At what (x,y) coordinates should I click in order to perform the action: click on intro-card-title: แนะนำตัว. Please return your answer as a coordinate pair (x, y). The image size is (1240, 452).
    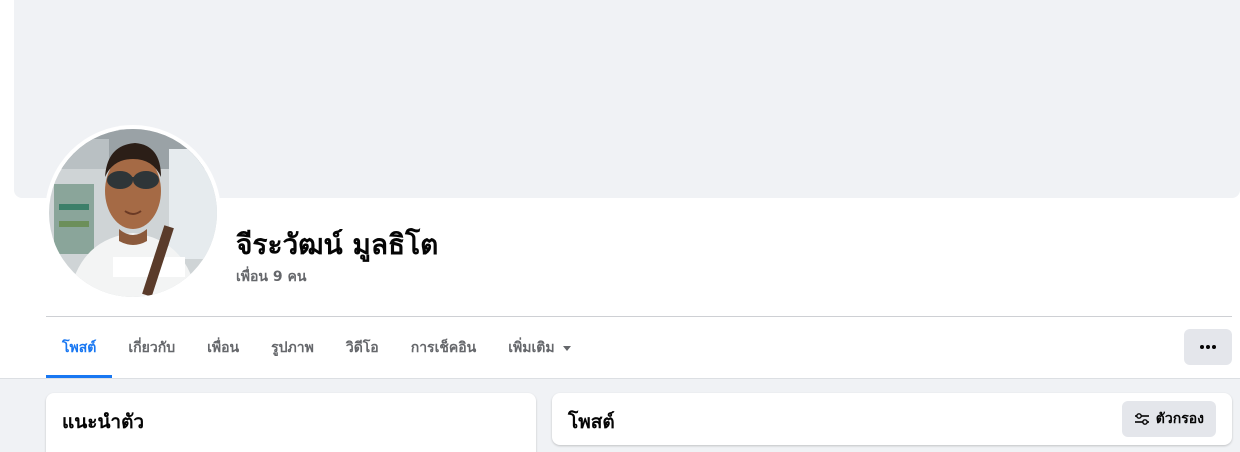
    Looking at the image, I should click on (103, 422).